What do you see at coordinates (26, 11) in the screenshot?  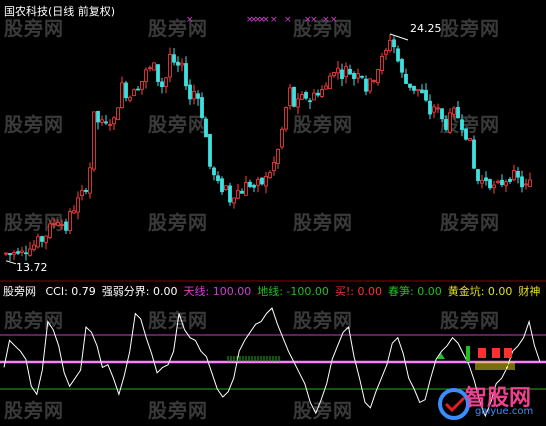 I see `stock-name: 国农科技` at bounding box center [26, 11].